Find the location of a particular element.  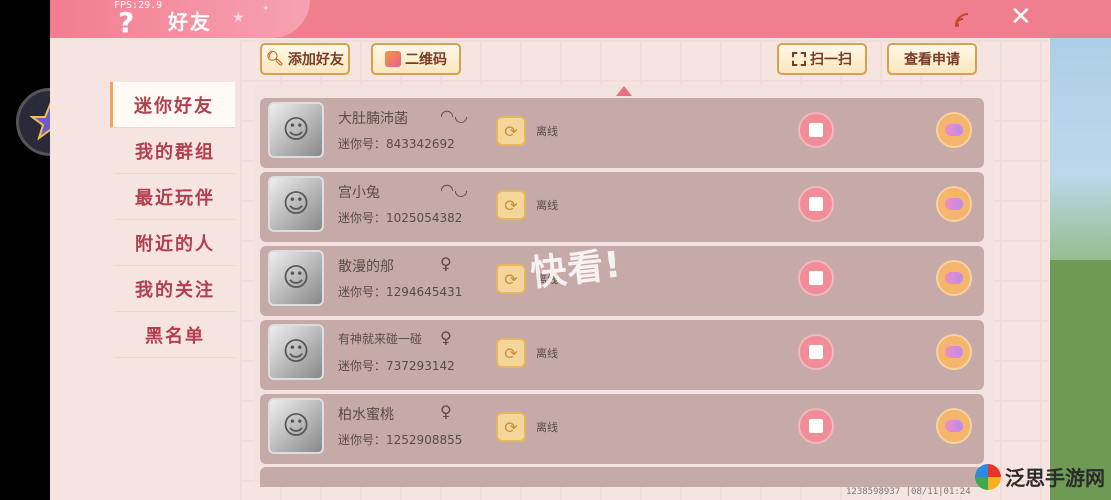

id-value: 843342692 is located at coordinates (420, 144).